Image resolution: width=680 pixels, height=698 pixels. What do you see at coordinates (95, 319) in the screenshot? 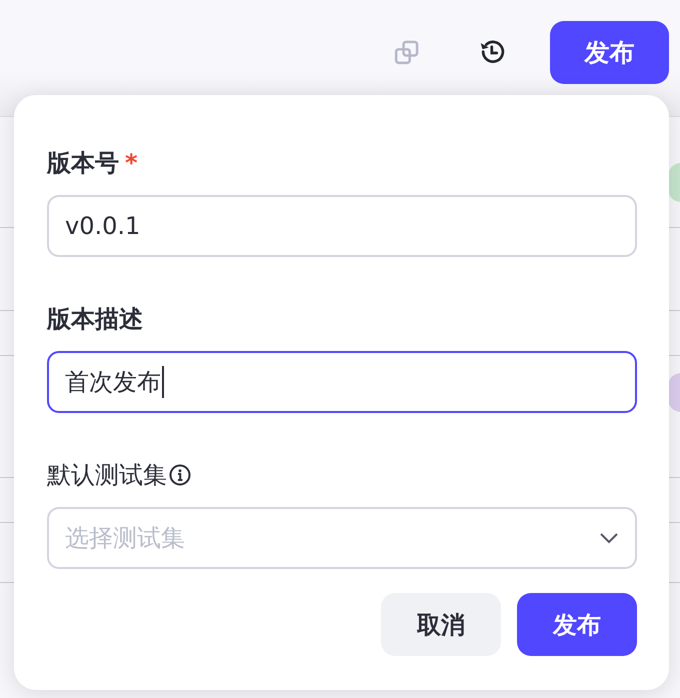
I see `field-label: 版本描述` at bounding box center [95, 319].